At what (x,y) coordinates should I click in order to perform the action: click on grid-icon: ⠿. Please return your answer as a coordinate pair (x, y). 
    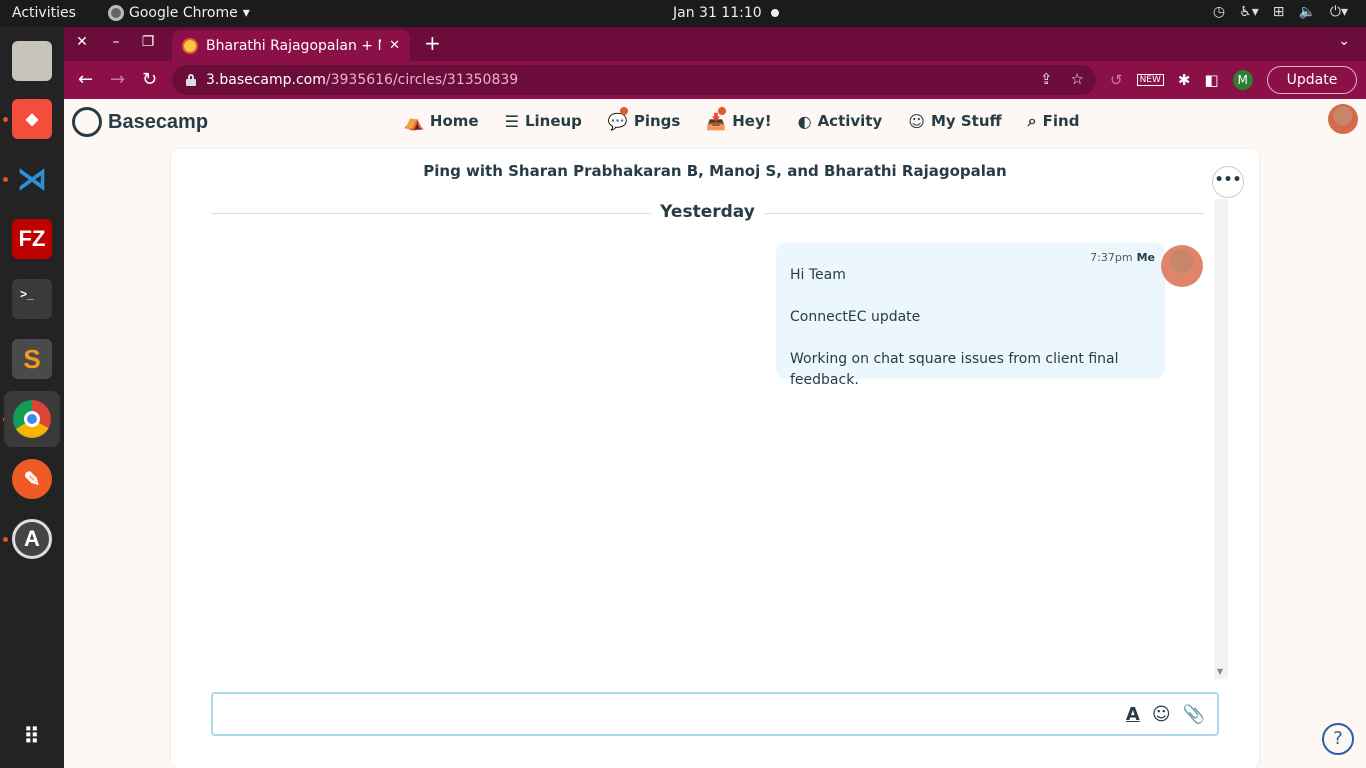
    Looking at the image, I should click on (32, 736).